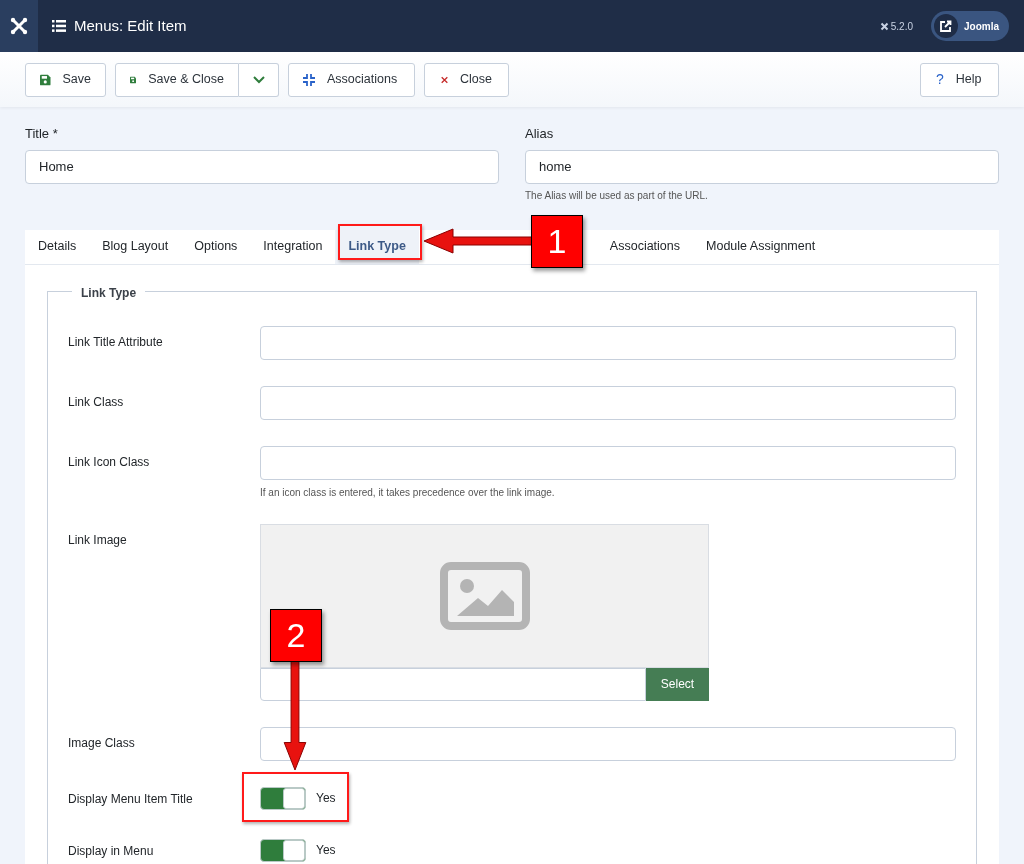 The width and height of the screenshot is (1024, 864). What do you see at coordinates (617, 195) in the screenshot?
I see `help-text: The Alias will be used as part of the URL.` at bounding box center [617, 195].